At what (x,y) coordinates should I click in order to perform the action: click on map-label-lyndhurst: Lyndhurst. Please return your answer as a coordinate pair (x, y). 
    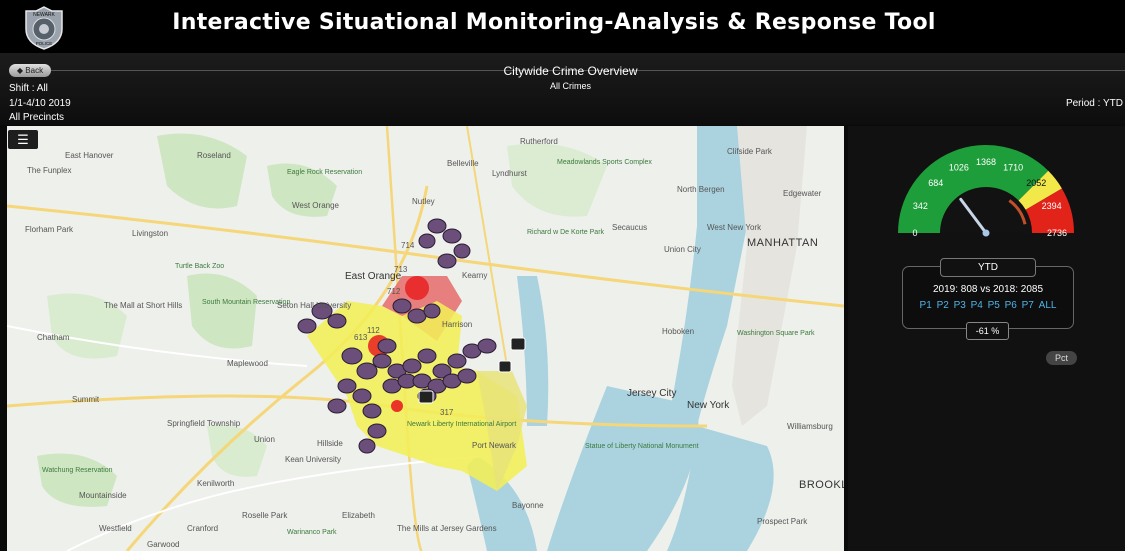
    Looking at the image, I should click on (510, 173).